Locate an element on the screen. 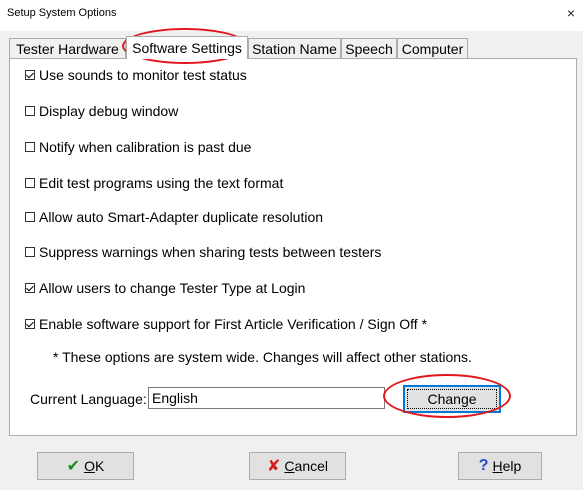  option-edit-text-format: Edit test programs using the text format is located at coordinates (154, 183).